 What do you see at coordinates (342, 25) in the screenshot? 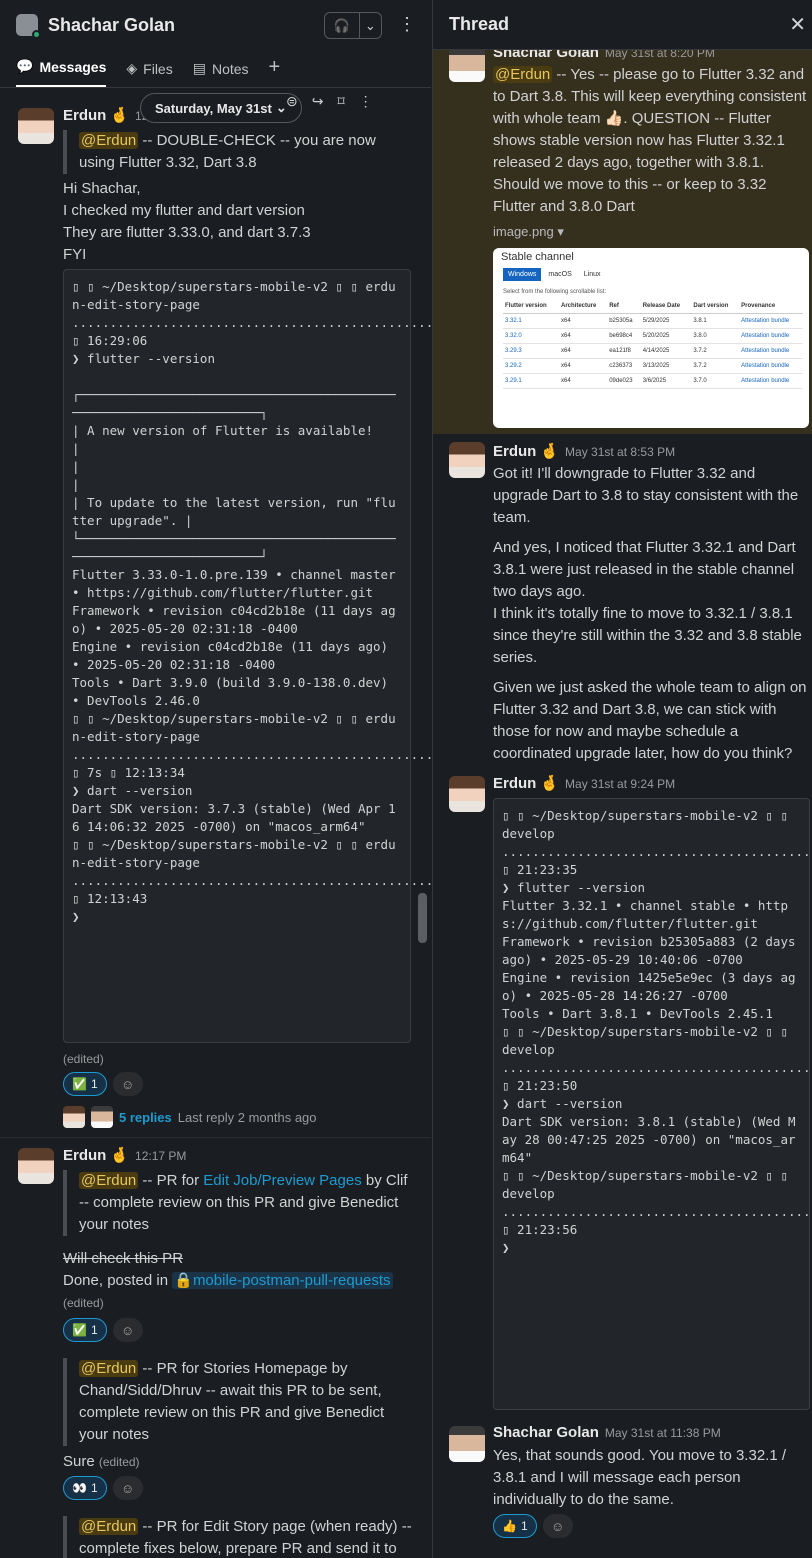
I see `headphones-icon: 🎧` at bounding box center [342, 25].